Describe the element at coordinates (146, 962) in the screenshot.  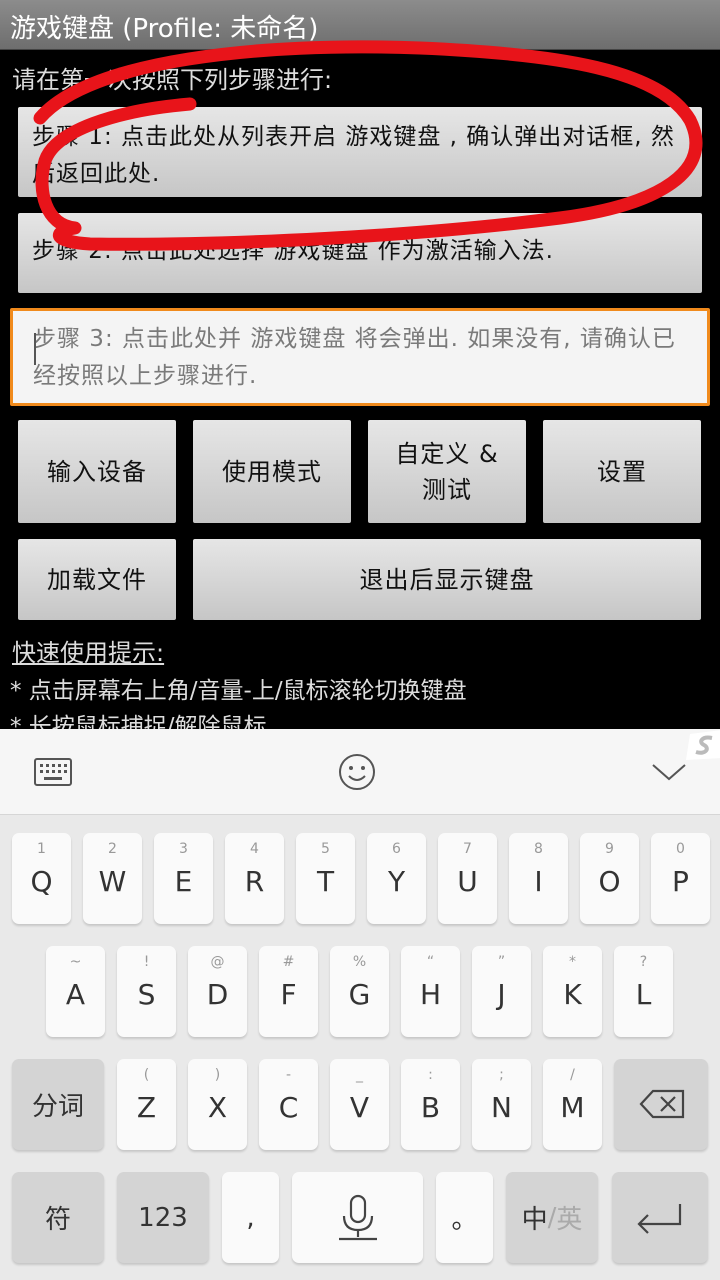
I see `key-hint: !` at that location.